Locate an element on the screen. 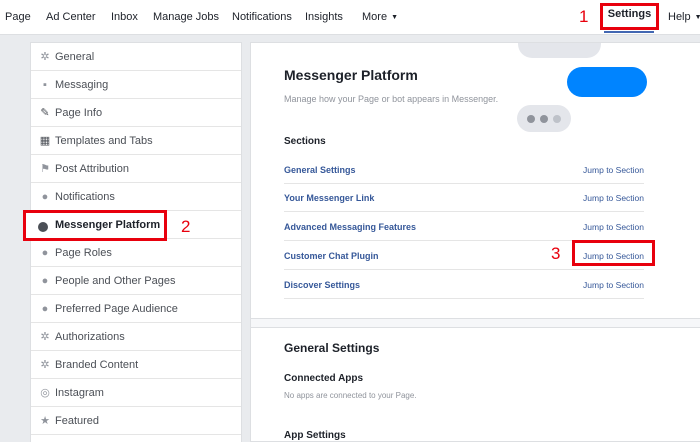 The height and width of the screenshot is (442, 700). pencil-icon: ✎ is located at coordinates (45, 113).